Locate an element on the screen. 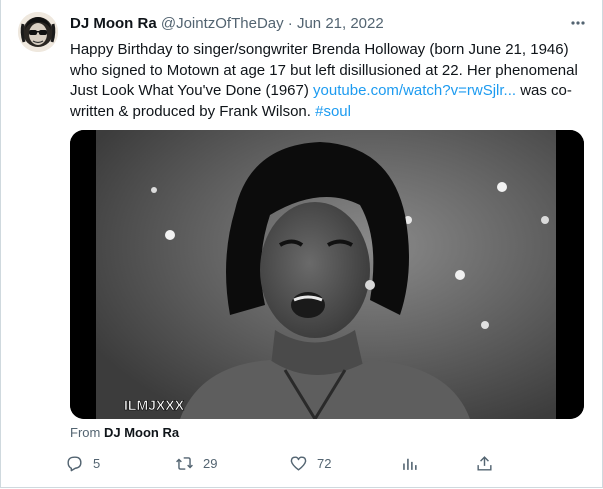 The height and width of the screenshot is (489, 603). tweet-date: Jun 21, 2022 is located at coordinates (340, 23).